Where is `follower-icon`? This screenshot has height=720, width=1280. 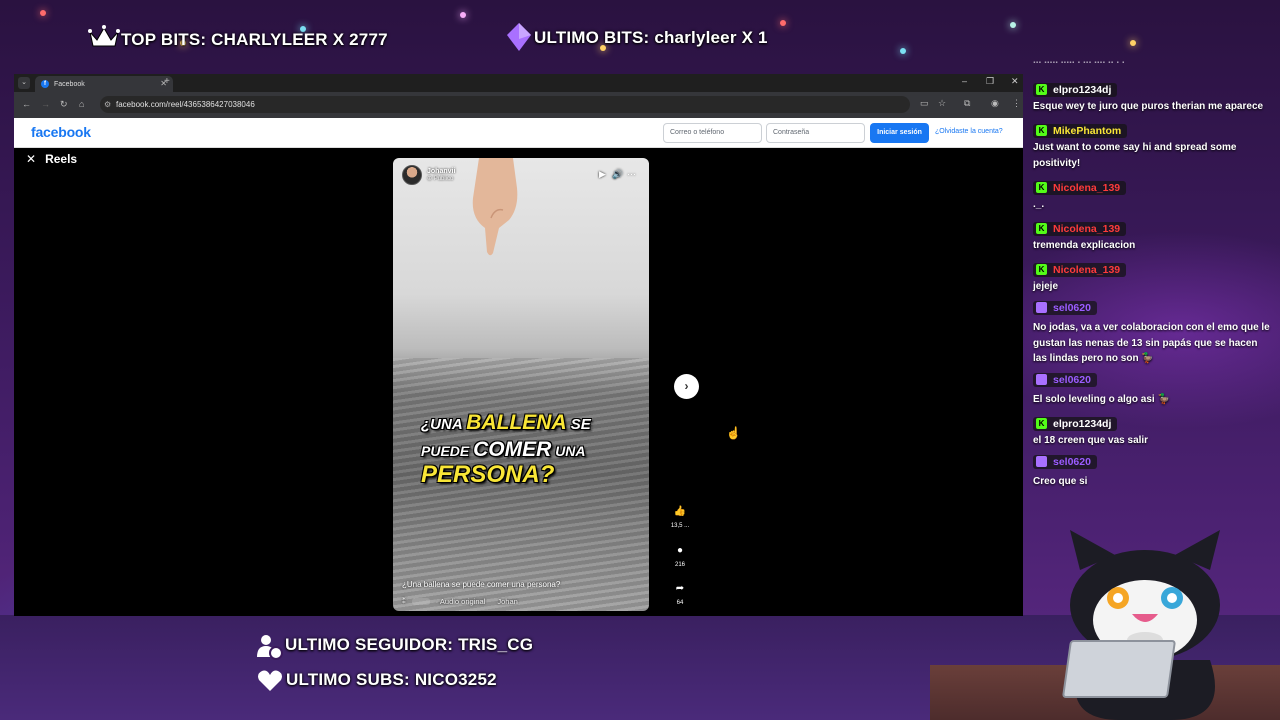 follower-icon is located at coordinates (270, 647).